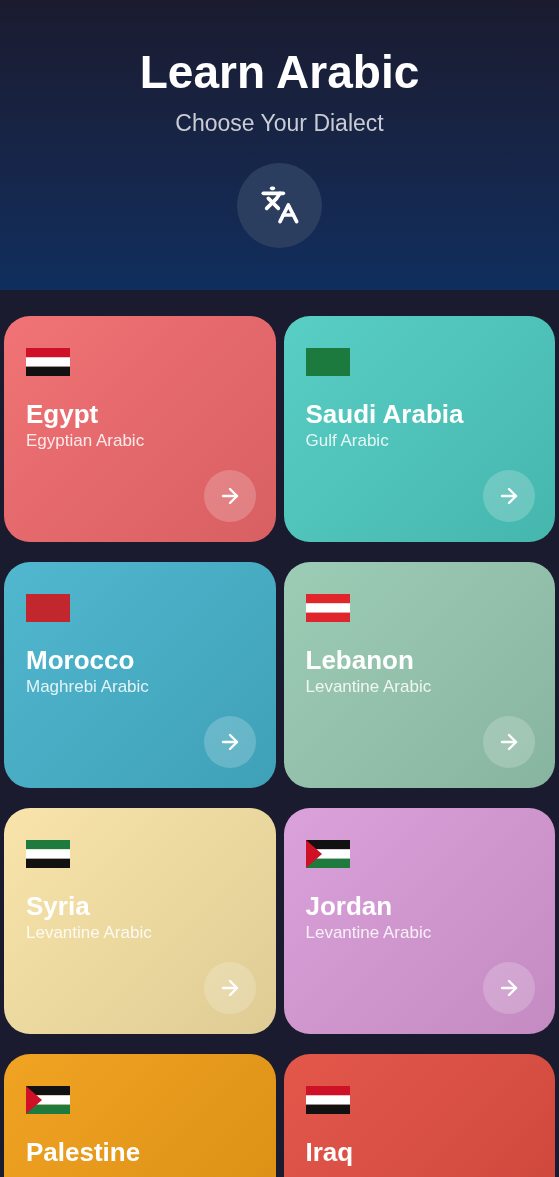 This screenshot has height=1177, width=559. I want to click on dialect-card: Syria Levantine Arabic, so click(140, 921).